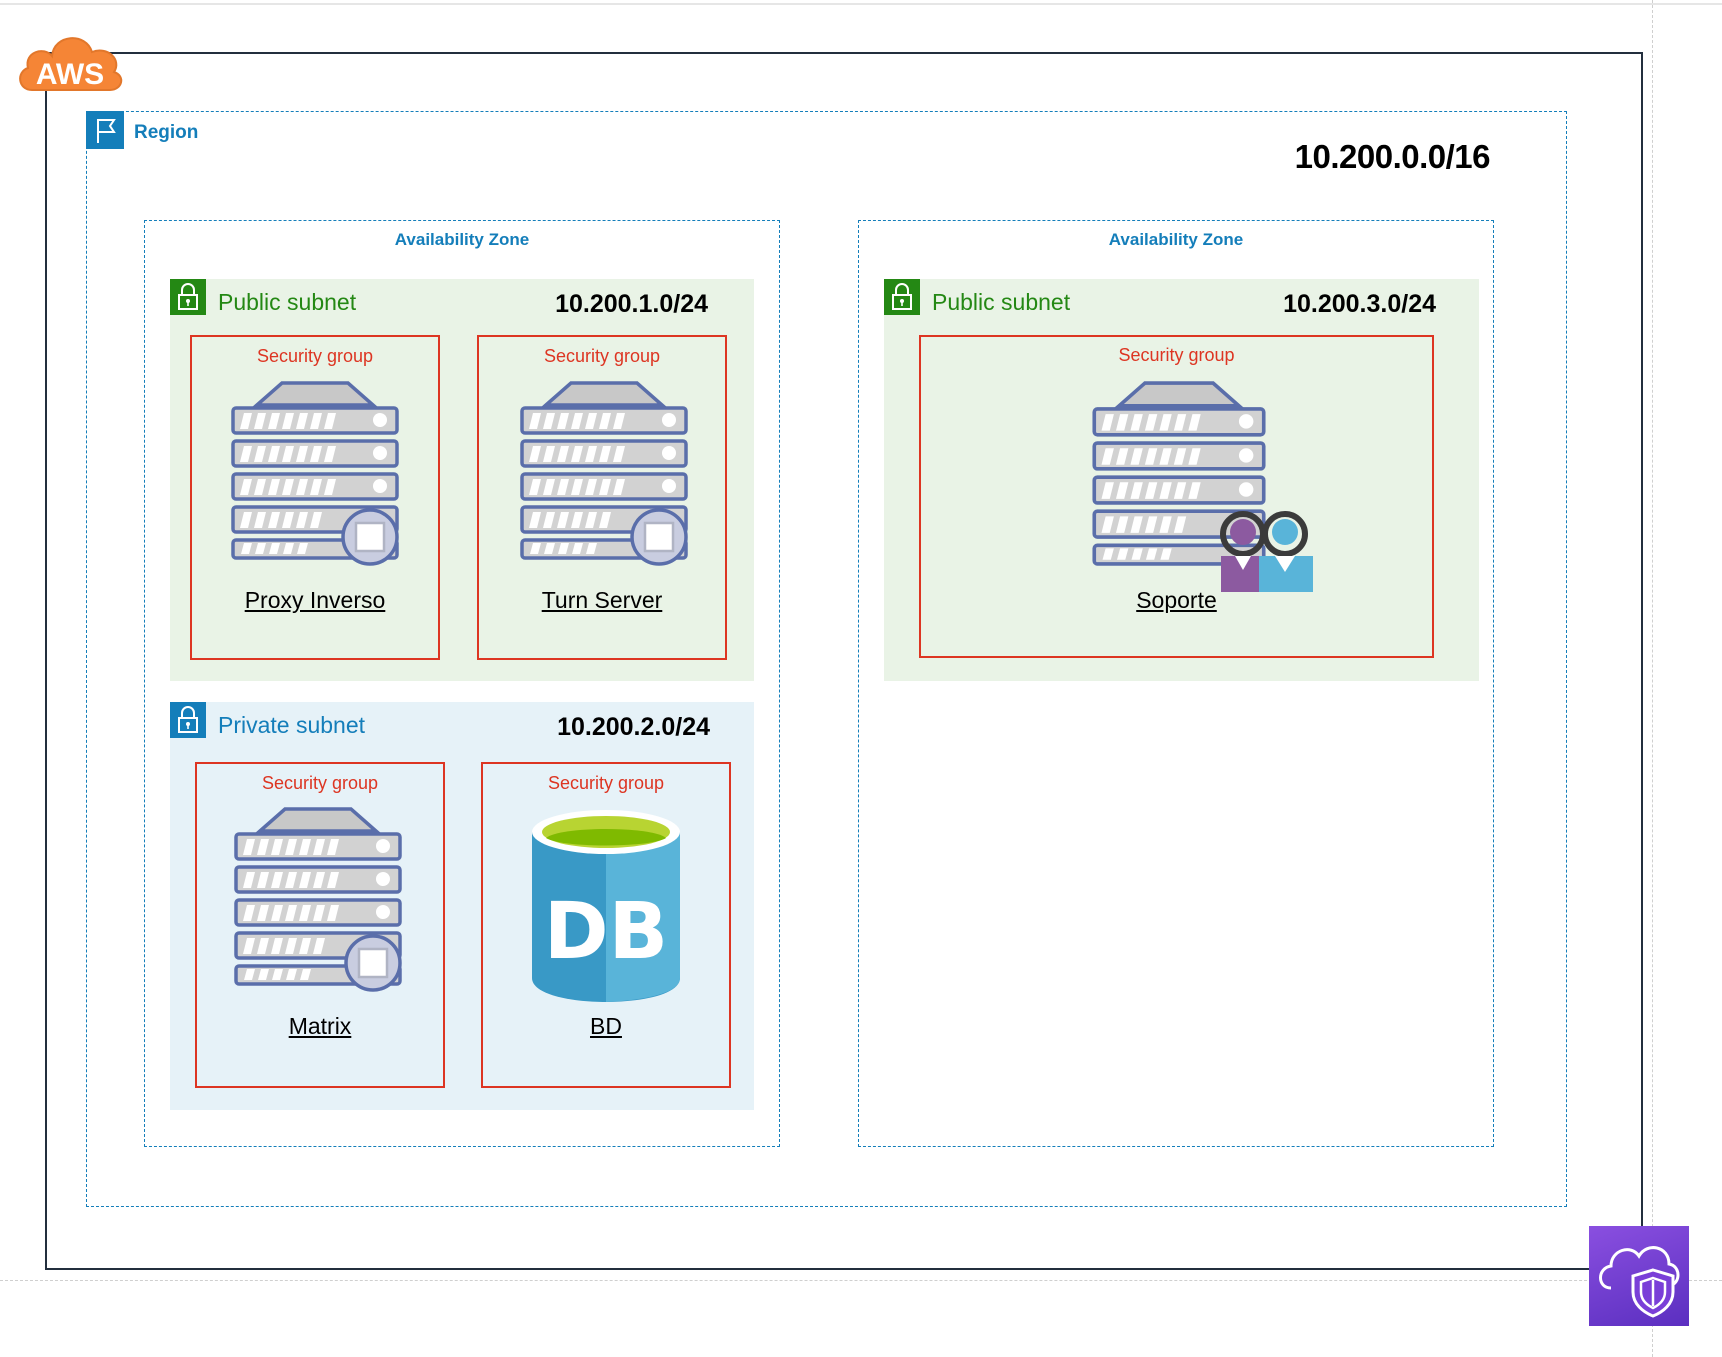  I want to click on server-users-icon, so click(1204, 486).